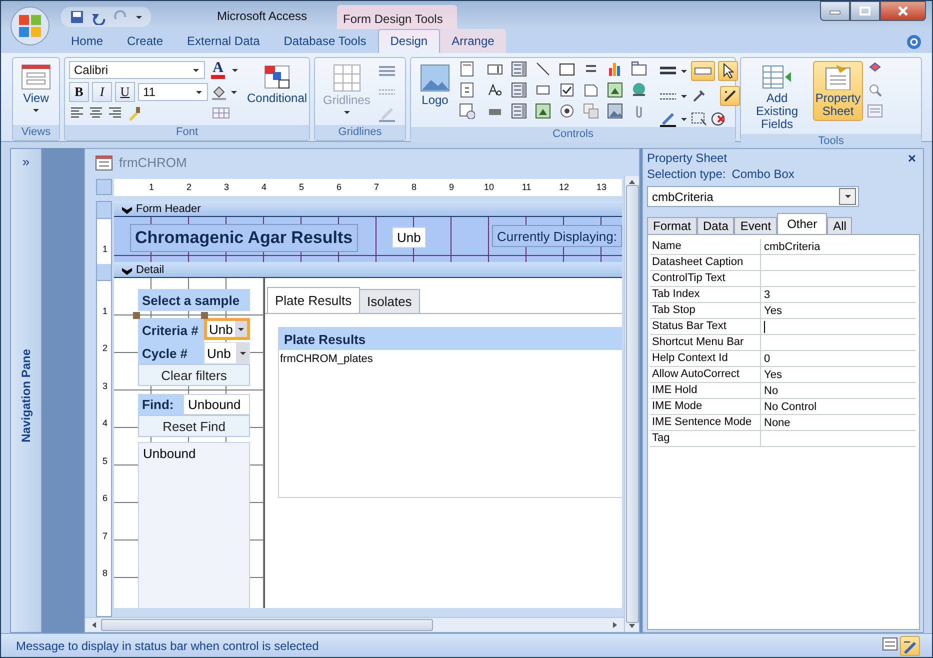 This screenshot has width=933, height=658. I want to click on image-icon, so click(615, 111).